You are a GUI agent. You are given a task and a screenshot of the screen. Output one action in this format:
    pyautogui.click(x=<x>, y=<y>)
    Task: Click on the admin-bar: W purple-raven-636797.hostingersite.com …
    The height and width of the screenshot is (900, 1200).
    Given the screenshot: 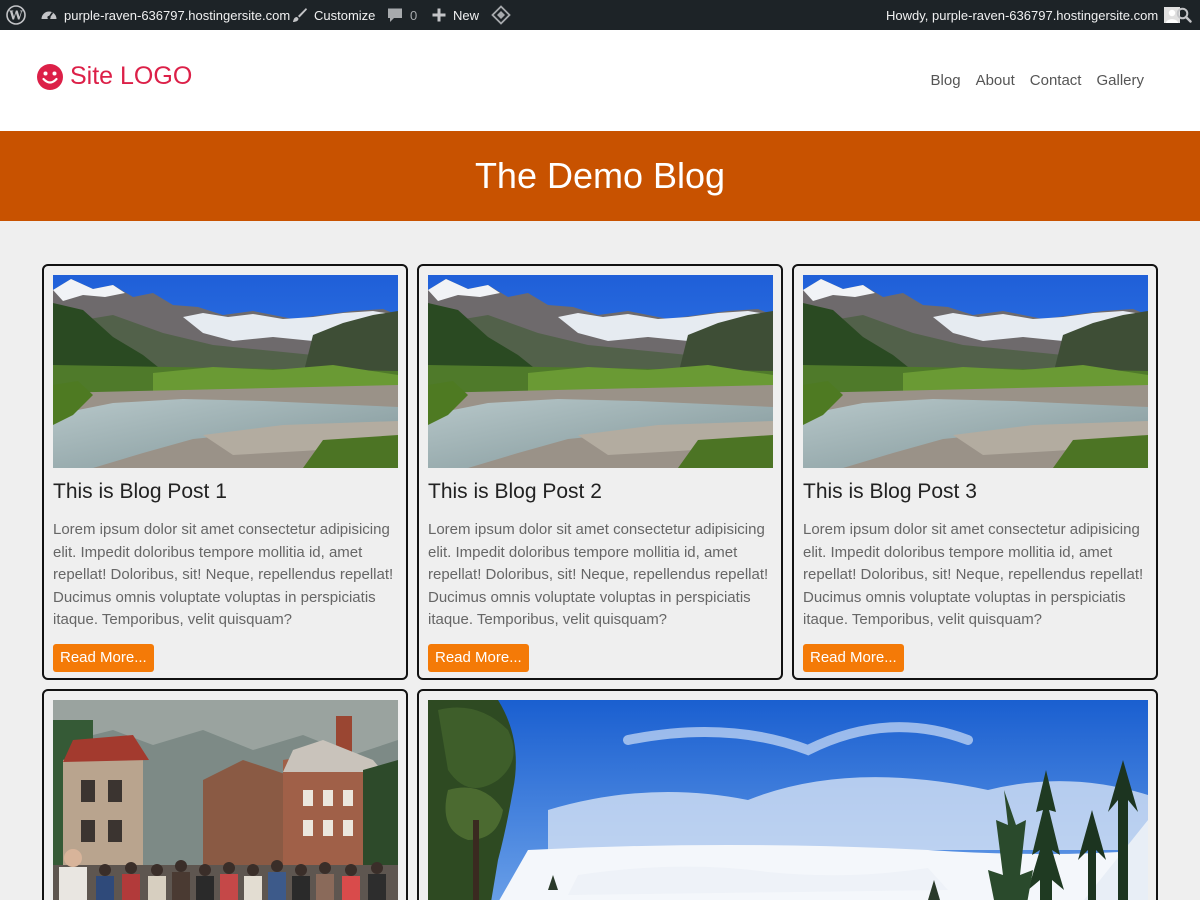 What is the action you would take?
    pyautogui.click(x=600, y=15)
    